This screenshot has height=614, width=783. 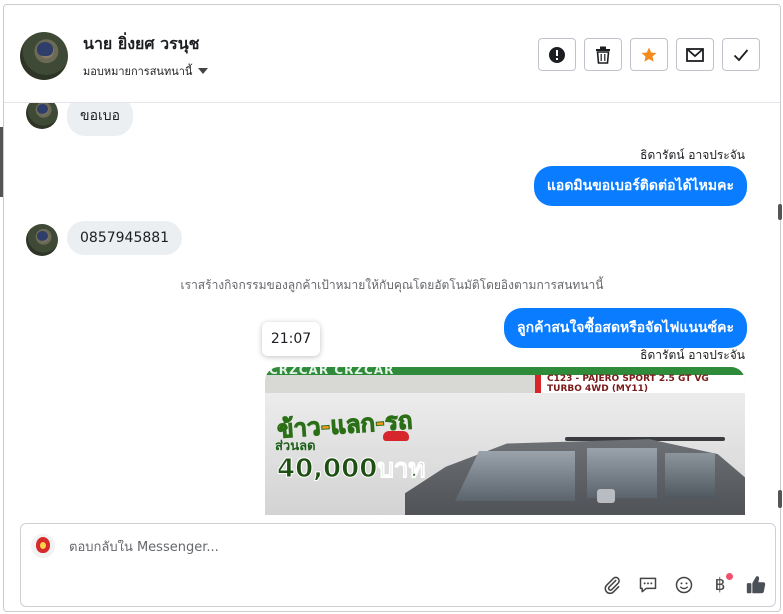 What do you see at coordinates (690, 476) in the screenshot?
I see `car-rear-window` at bounding box center [690, 476].